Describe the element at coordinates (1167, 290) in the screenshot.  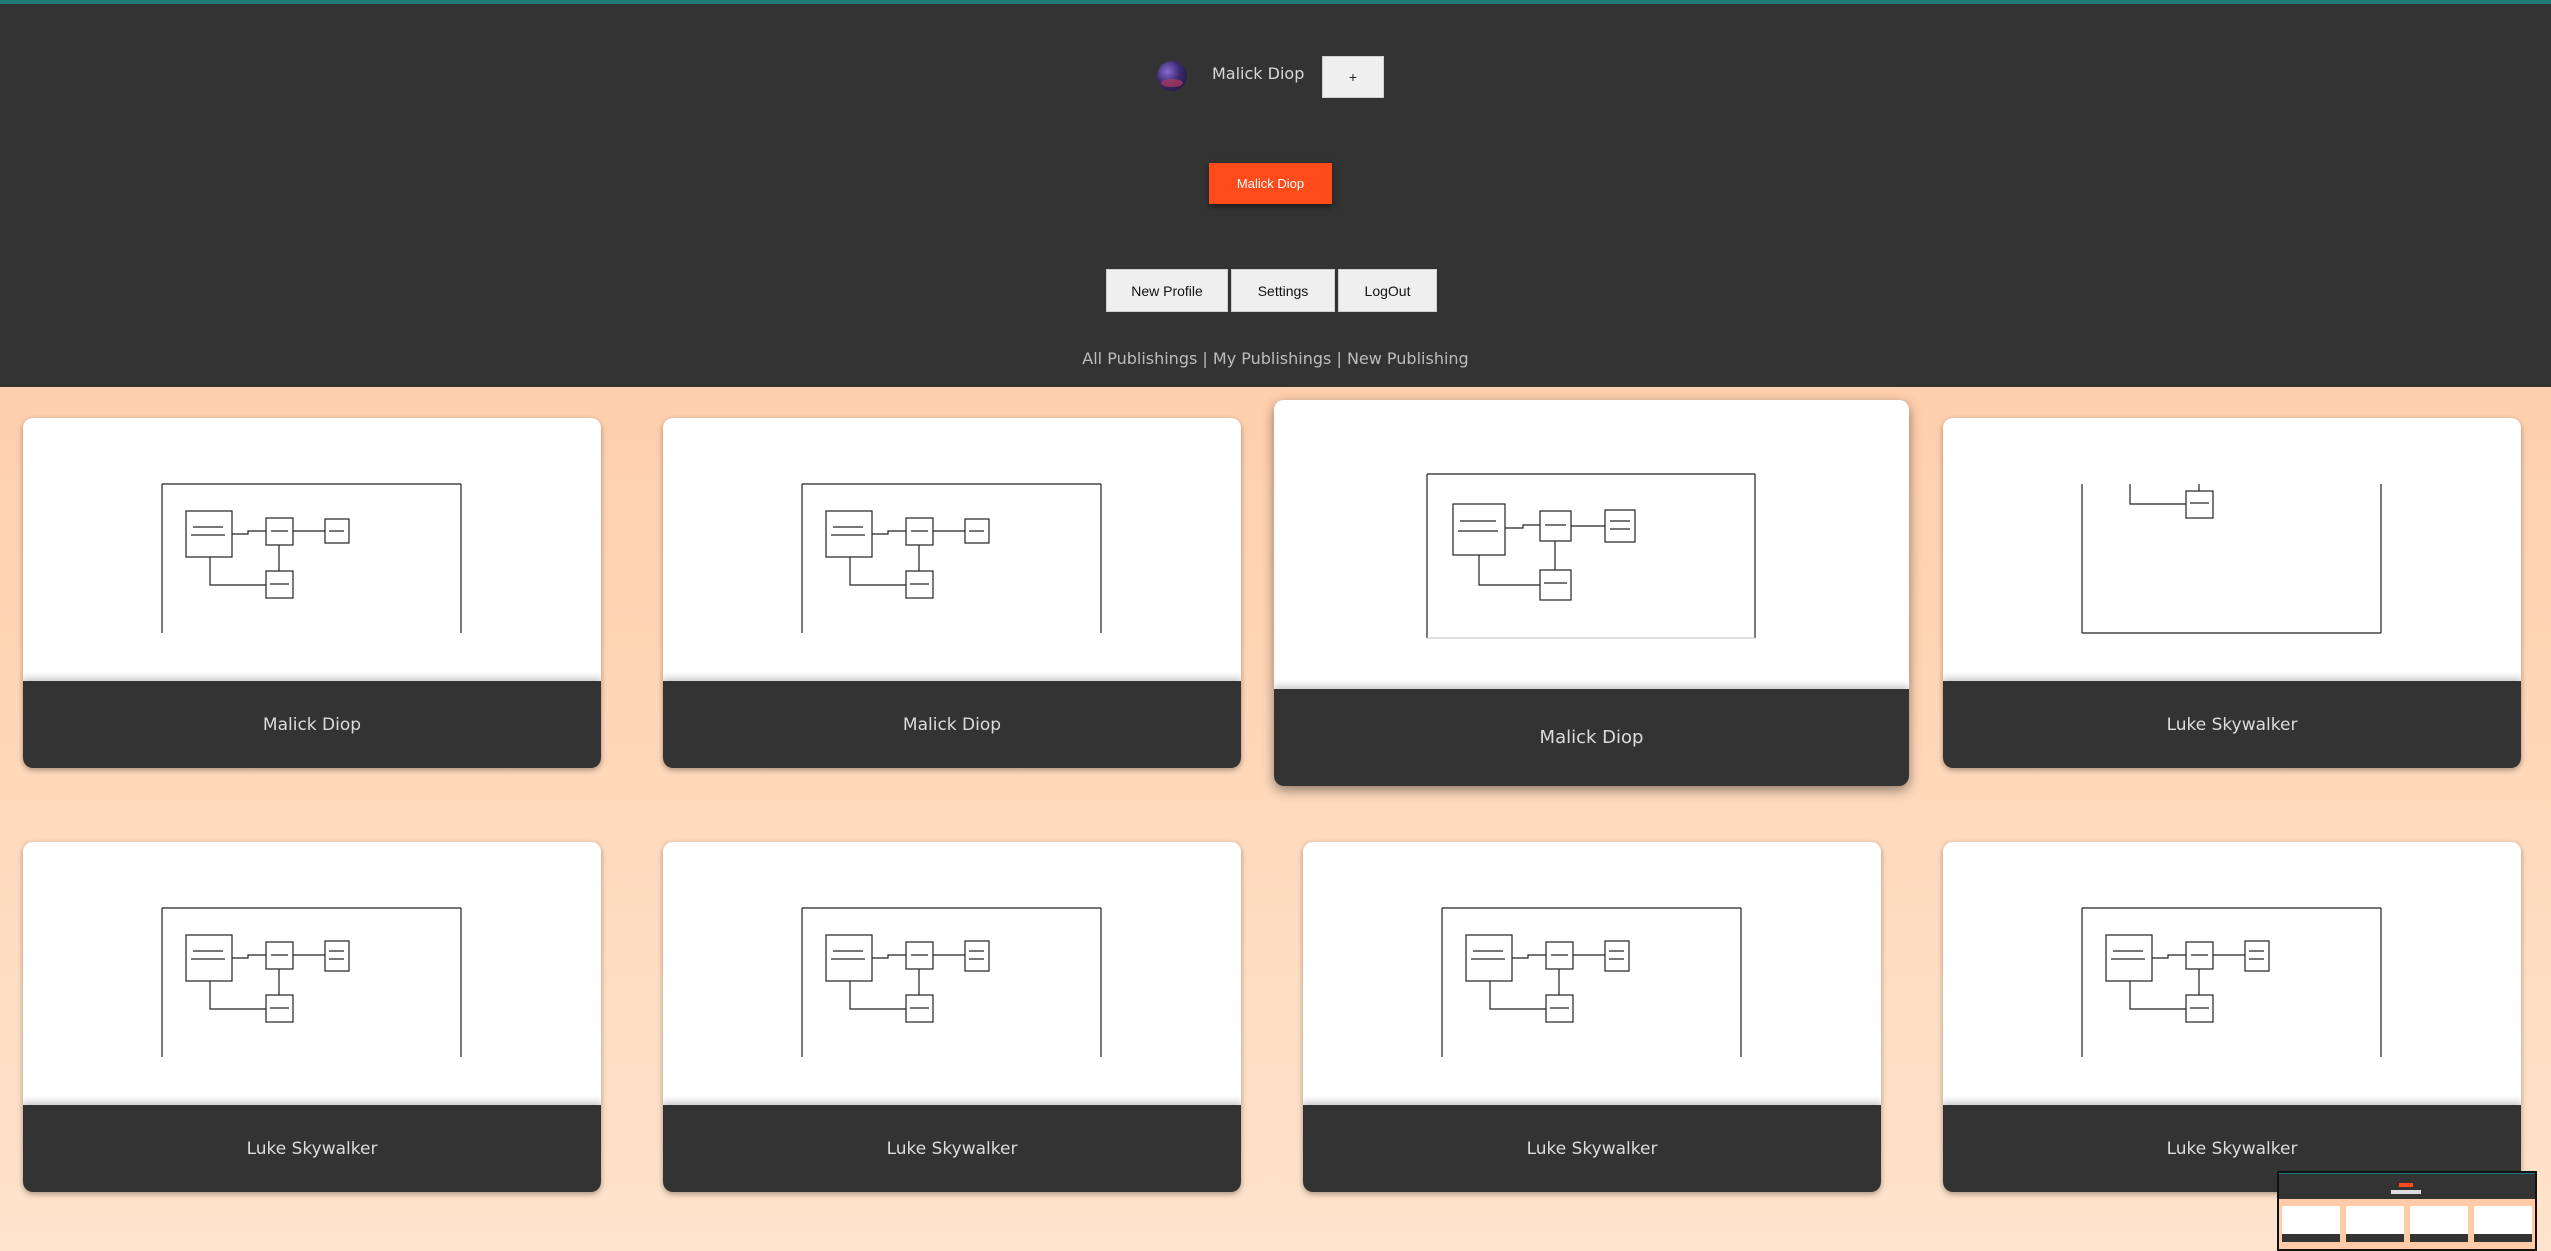
I see `new-profile-button: New Profile` at that location.